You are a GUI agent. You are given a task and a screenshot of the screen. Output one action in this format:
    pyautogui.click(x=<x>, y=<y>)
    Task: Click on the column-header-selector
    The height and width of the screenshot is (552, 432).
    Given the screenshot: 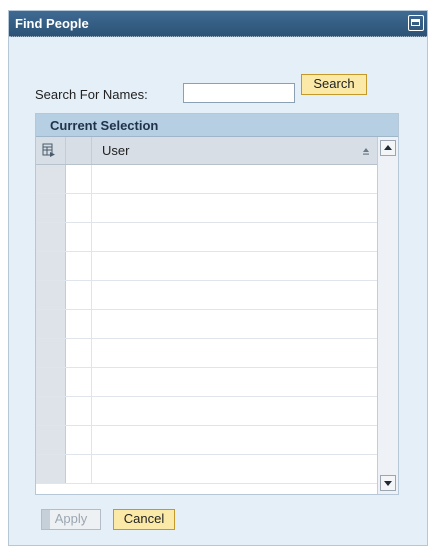 What is the action you would take?
    pyautogui.click(x=51, y=150)
    